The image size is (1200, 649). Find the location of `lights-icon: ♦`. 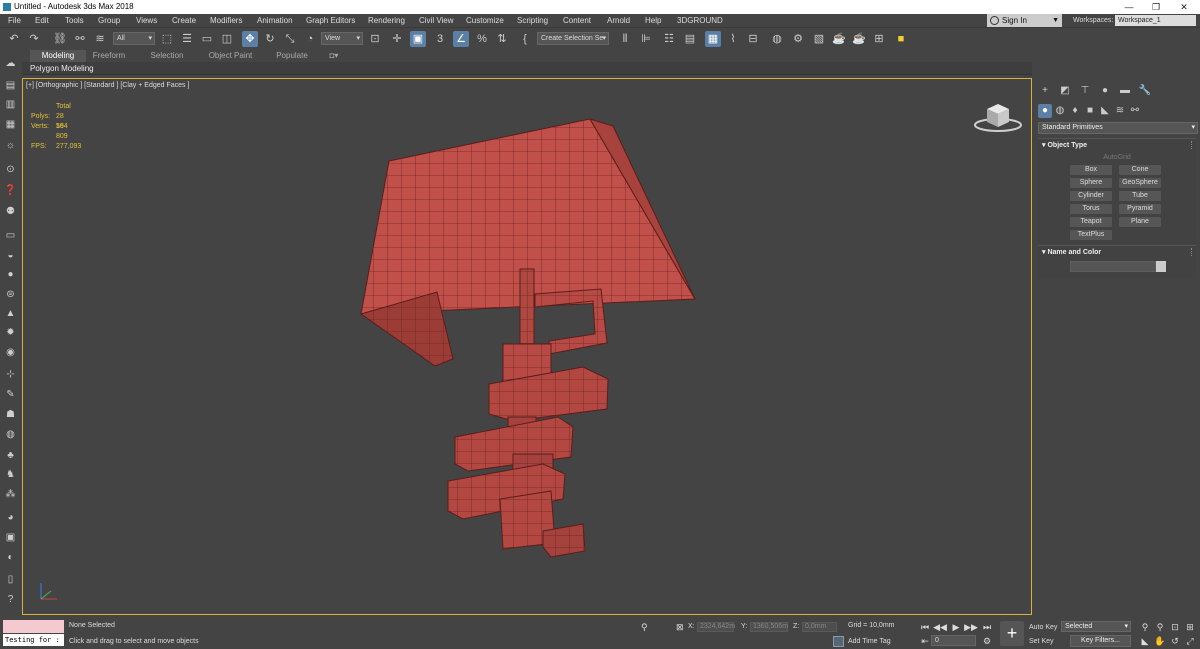

lights-icon: ♦ is located at coordinates (1075, 111).